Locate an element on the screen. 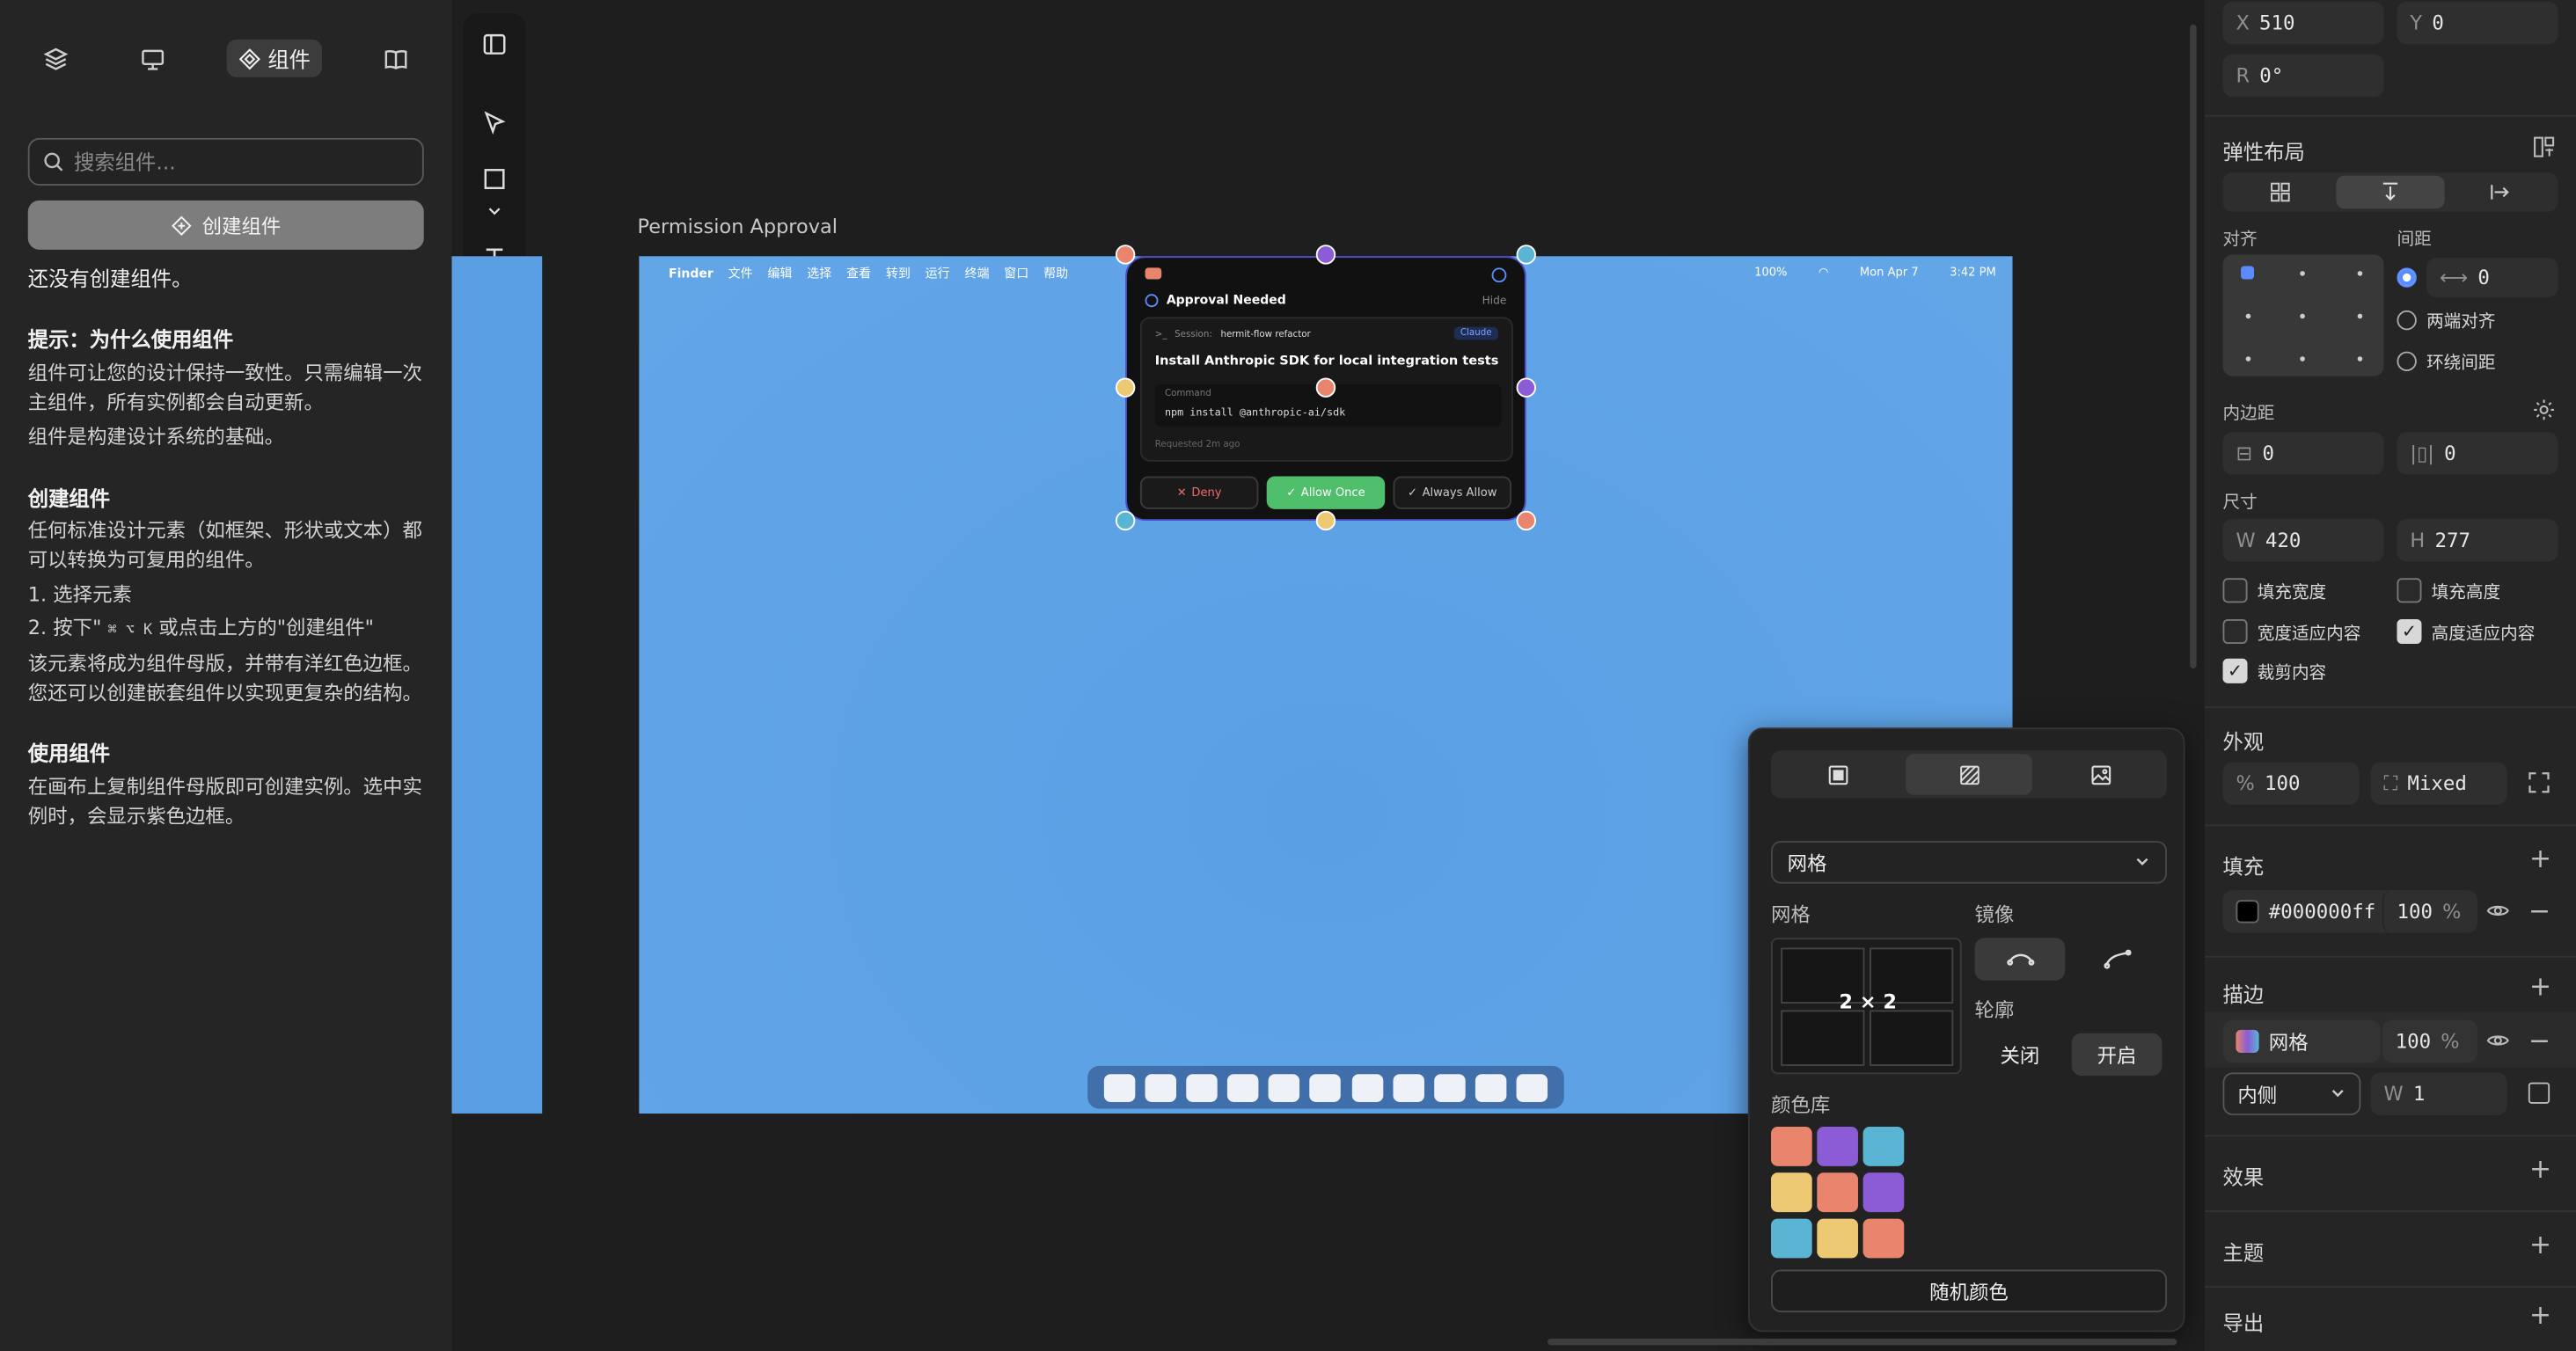 The width and height of the screenshot is (2576, 1351). space-around-radio is located at coordinates (2407, 361).